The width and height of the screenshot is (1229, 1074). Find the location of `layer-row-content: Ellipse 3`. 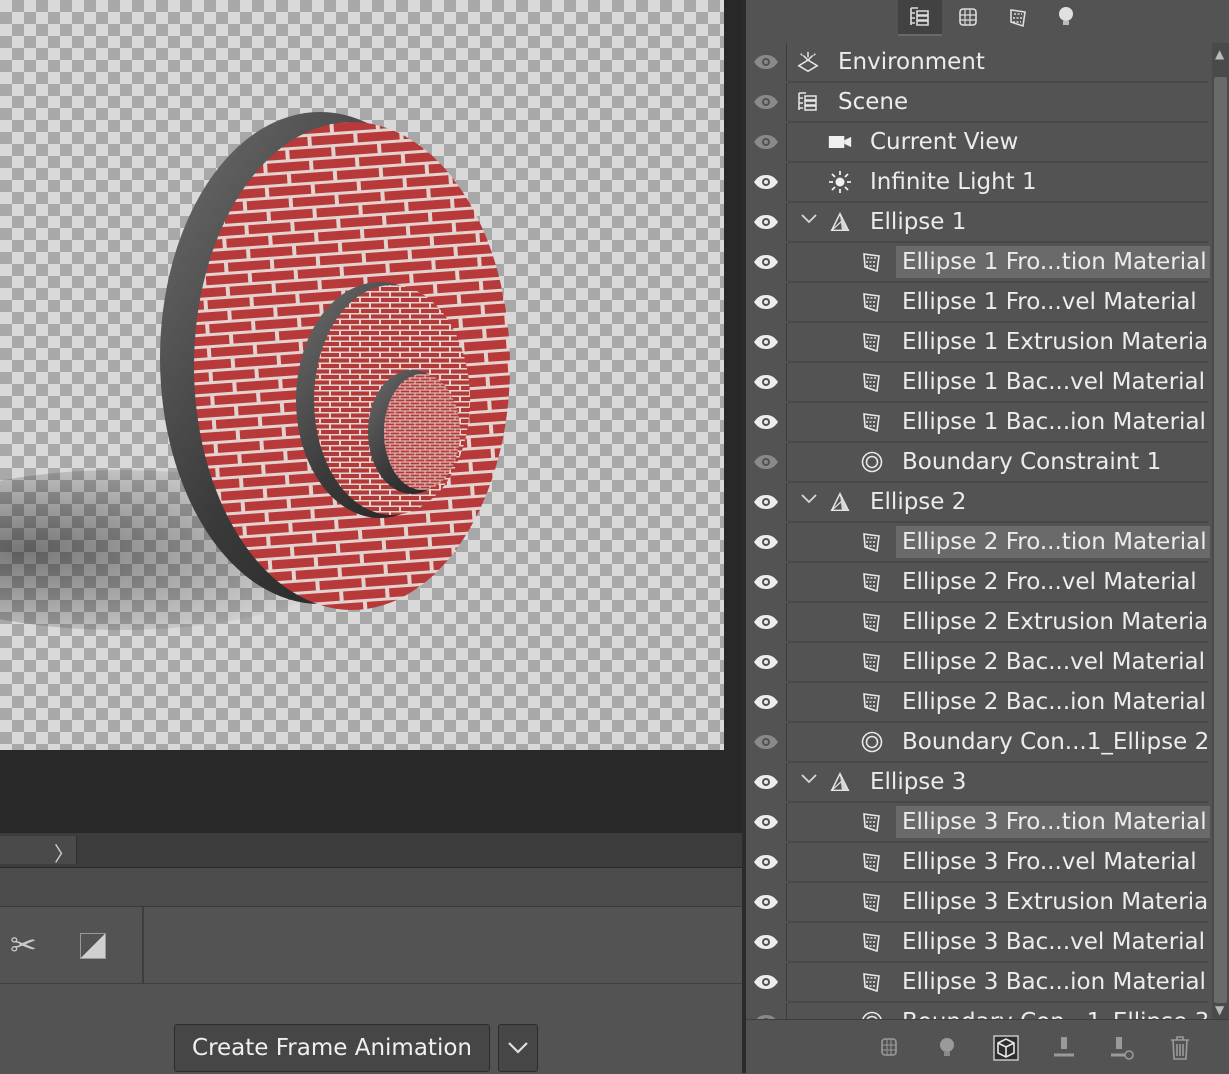

layer-row-content: Ellipse 3 is located at coordinates (998, 783).